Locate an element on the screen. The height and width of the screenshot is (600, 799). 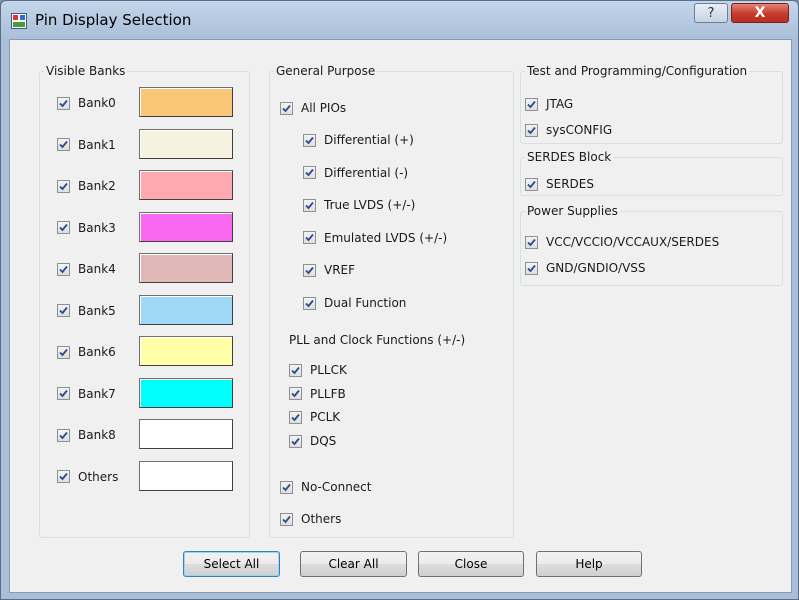
help-button: Help is located at coordinates (589, 564).